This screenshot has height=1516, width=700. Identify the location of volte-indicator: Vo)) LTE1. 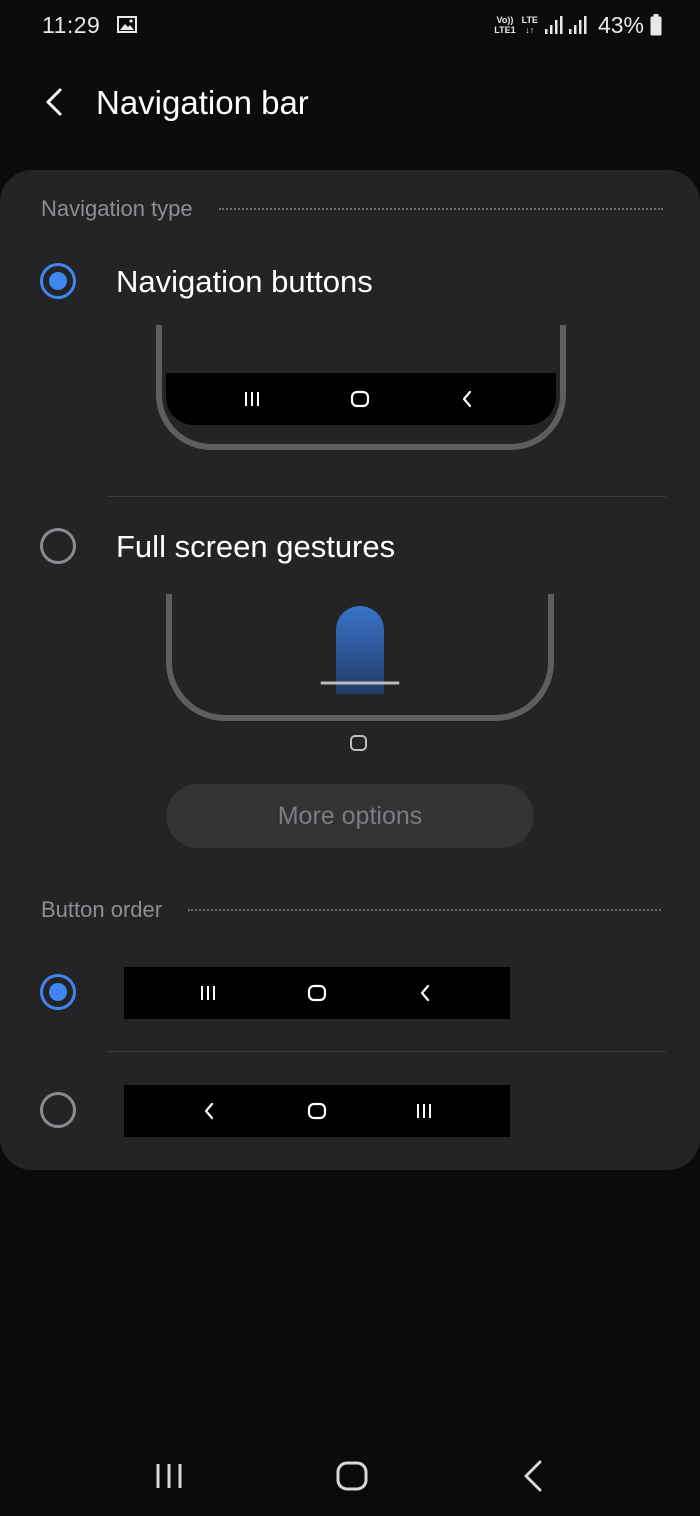
(504, 25).